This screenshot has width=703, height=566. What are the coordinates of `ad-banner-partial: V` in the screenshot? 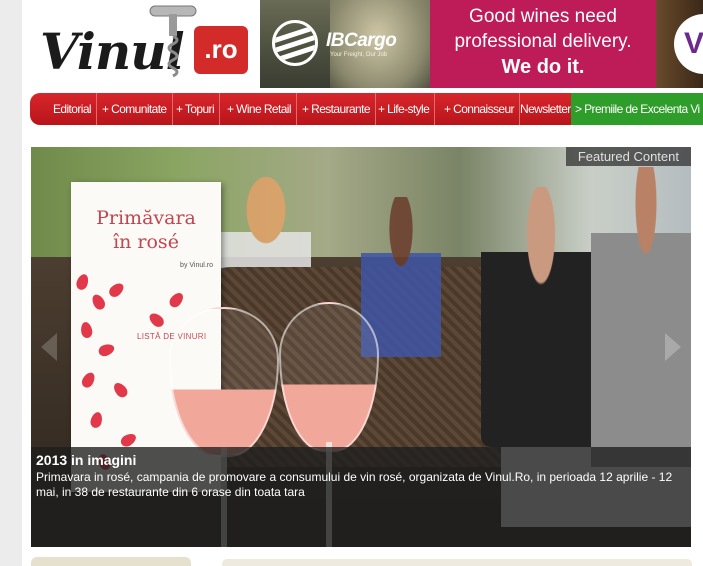 It's located at (679, 44).